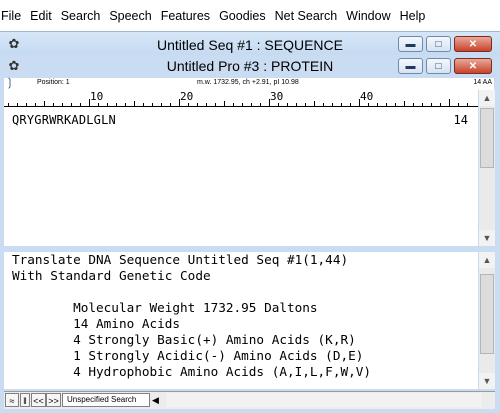 The width and height of the screenshot is (500, 413). Describe the element at coordinates (250, 43) in the screenshot. I see `sequence-window-titlebar: ✿ Untitled Seq #1 : SEQUENCE ▬ □ ✕` at that location.